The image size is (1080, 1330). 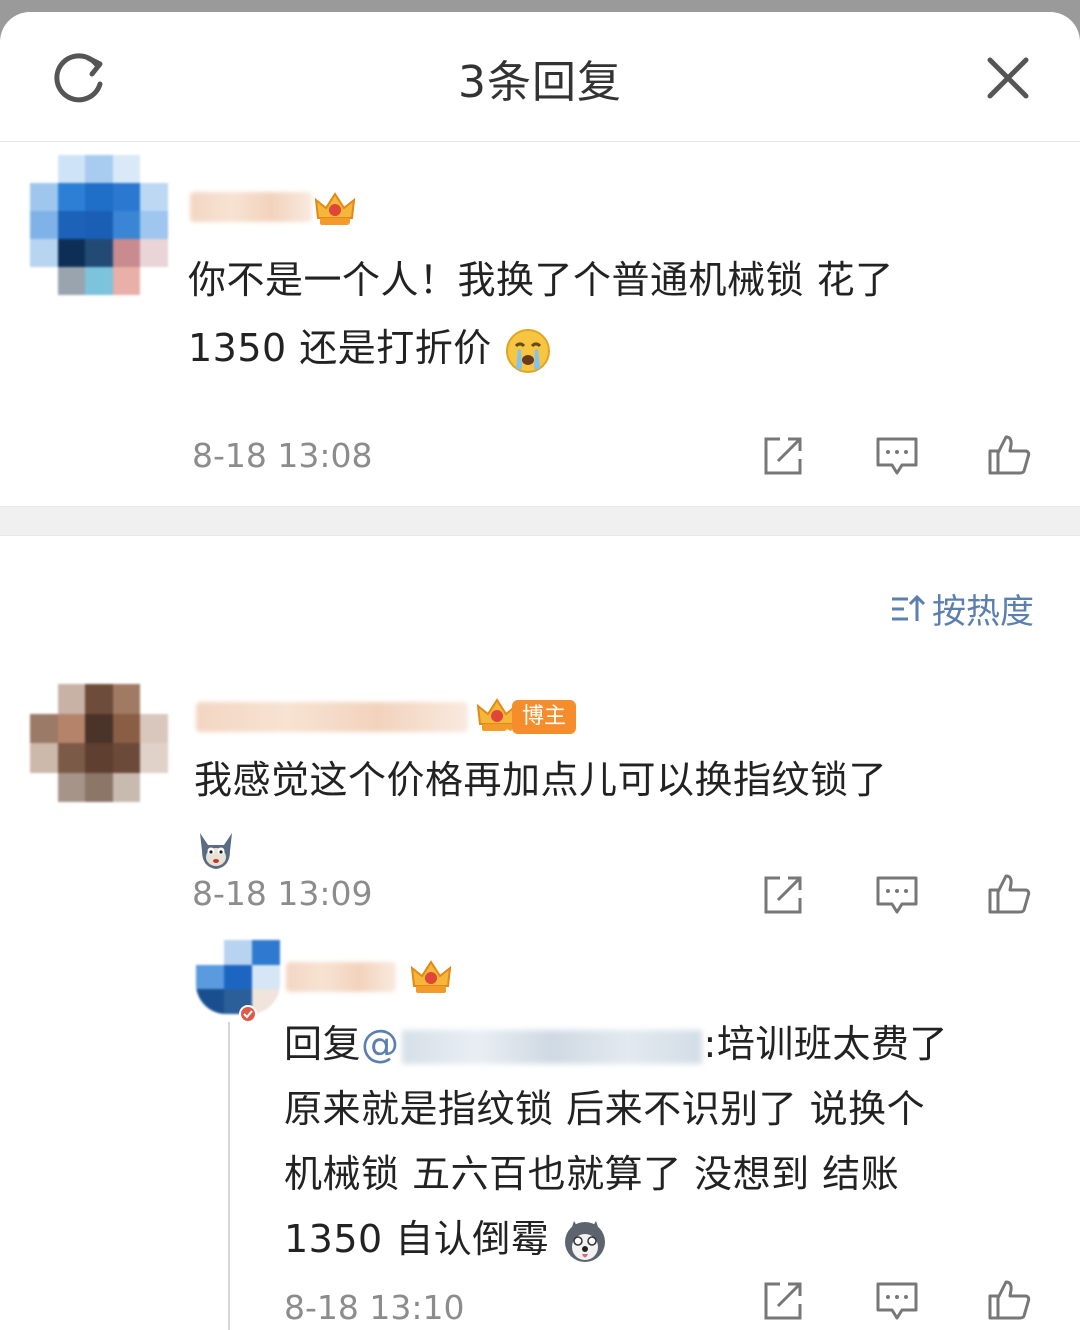 What do you see at coordinates (544, 717) in the screenshot?
I see `blogger-badge: 博主` at bounding box center [544, 717].